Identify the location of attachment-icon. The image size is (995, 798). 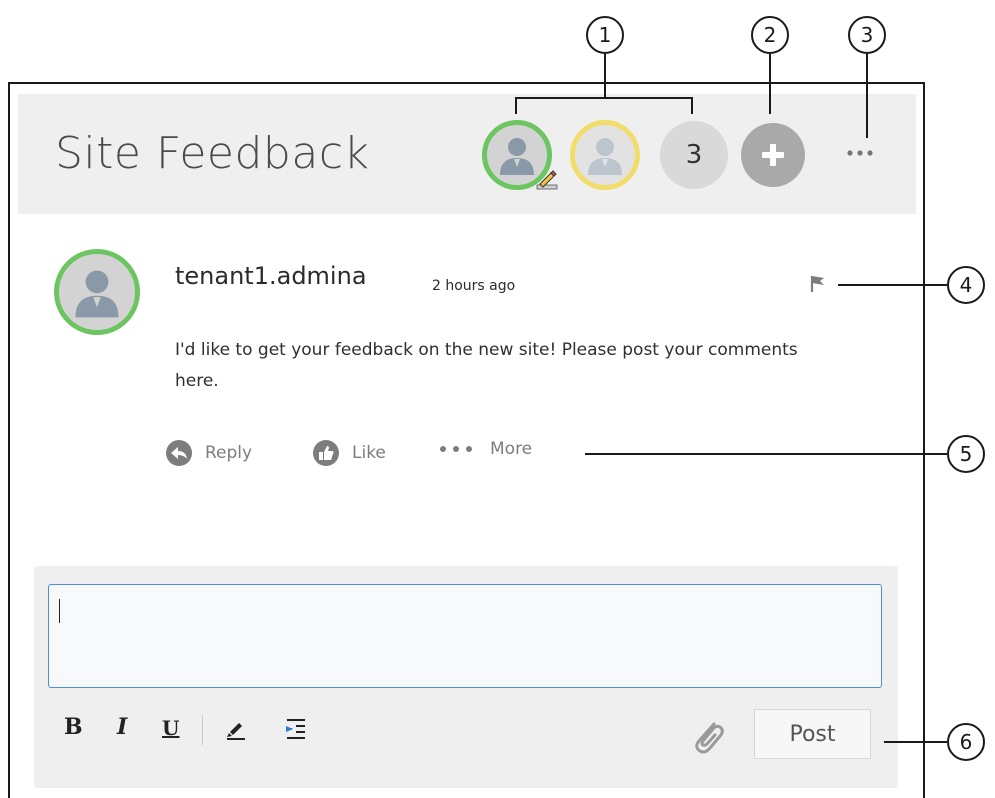
(708, 736).